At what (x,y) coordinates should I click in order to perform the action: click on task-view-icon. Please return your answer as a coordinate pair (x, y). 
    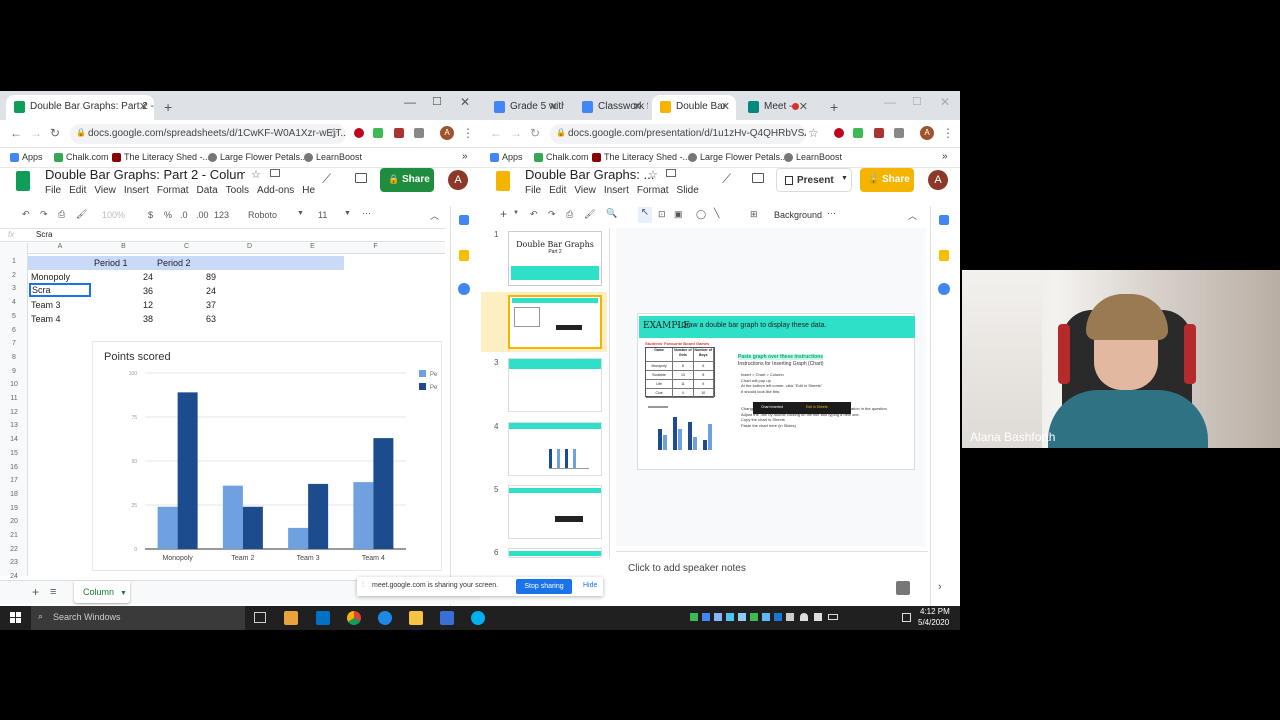
    Looking at the image, I should click on (260, 617).